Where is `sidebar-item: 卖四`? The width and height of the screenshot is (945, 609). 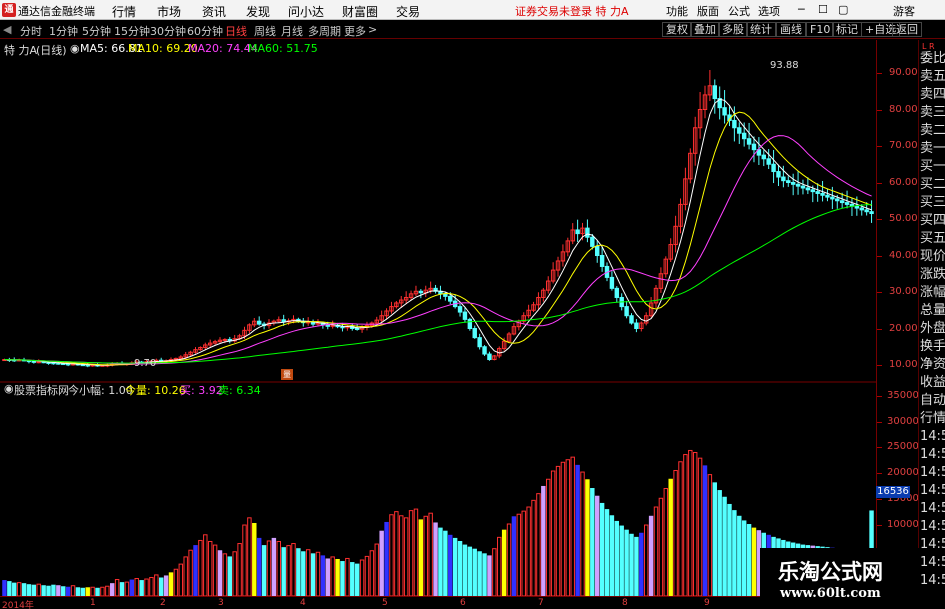
sidebar-item: 卖四 is located at coordinates (932, 94).